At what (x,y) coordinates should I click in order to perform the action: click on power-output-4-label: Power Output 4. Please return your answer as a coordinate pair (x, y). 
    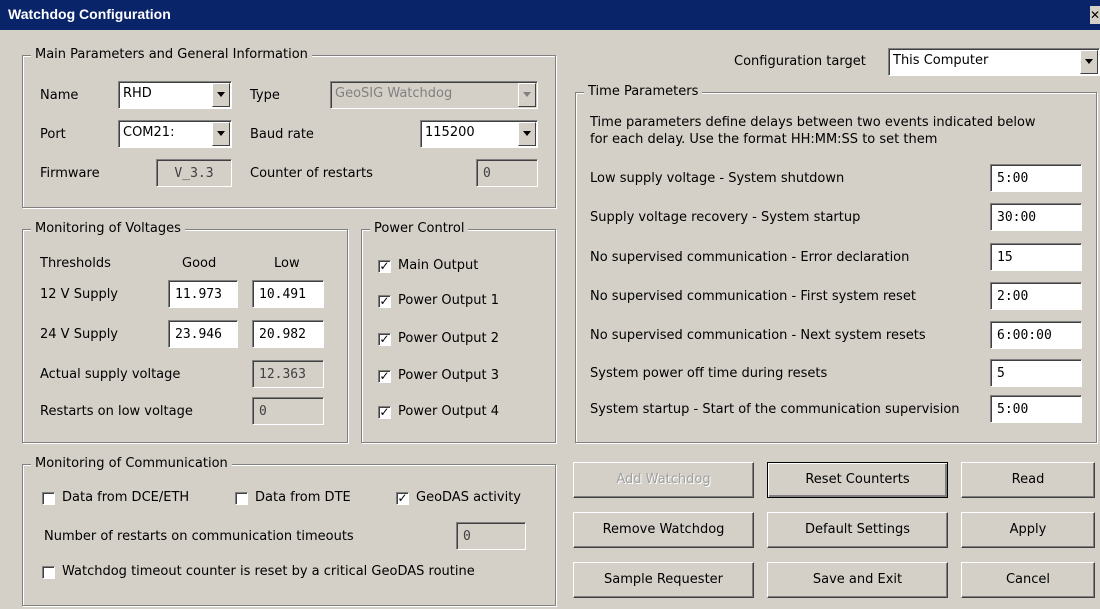
    Looking at the image, I should click on (448, 411).